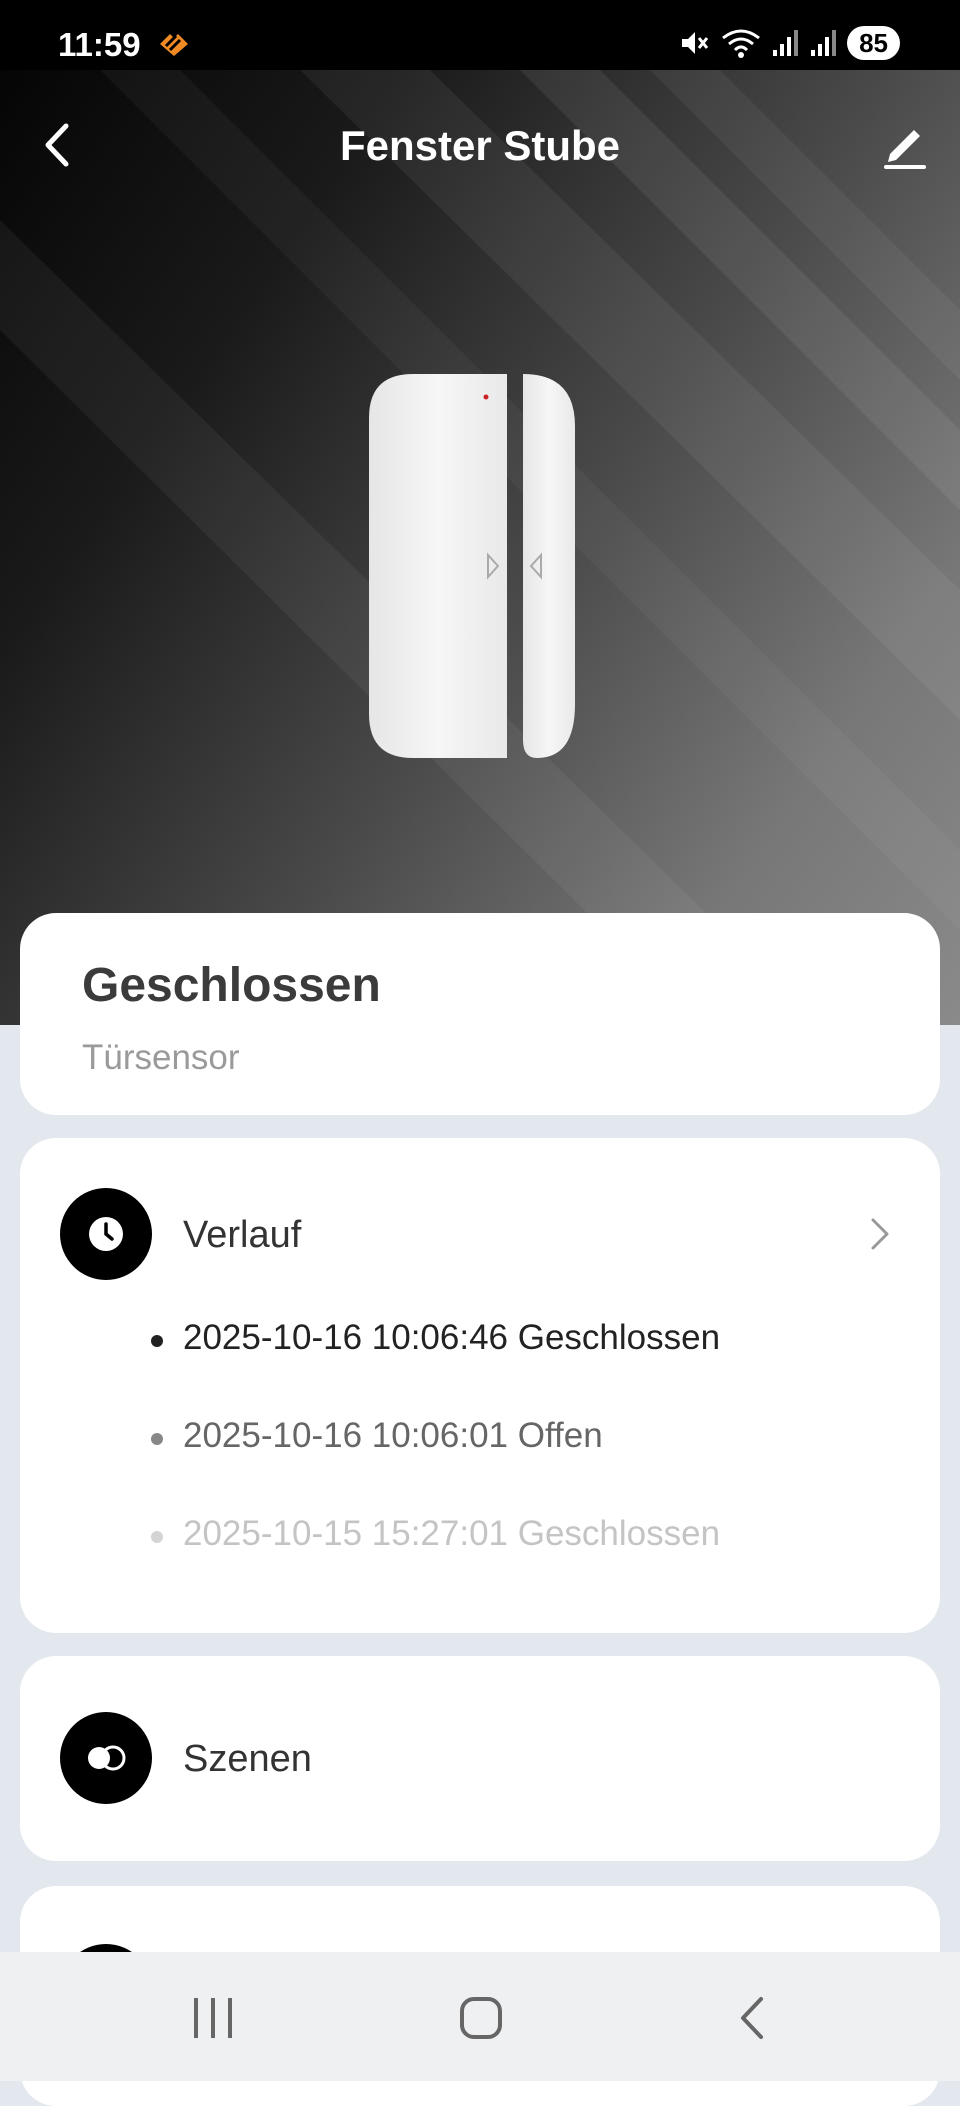 This screenshot has width=960, height=2106. I want to click on mute-icon, so click(695, 43).